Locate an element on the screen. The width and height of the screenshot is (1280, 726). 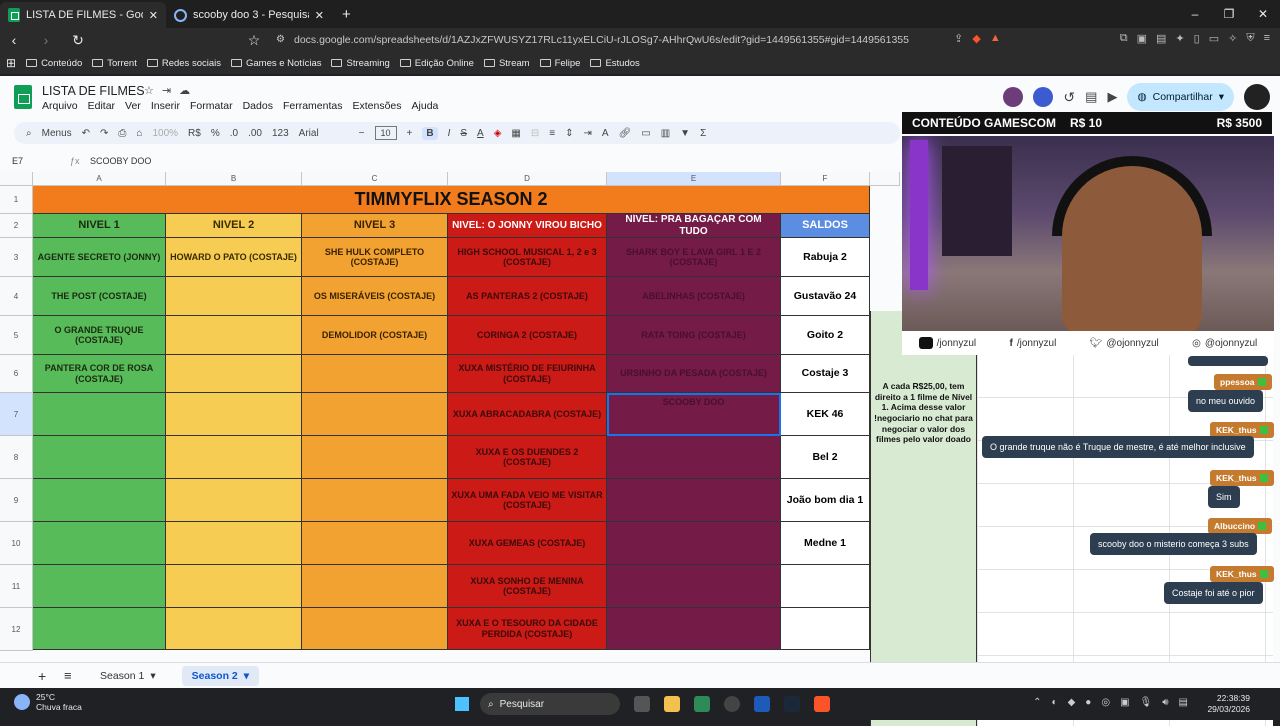
sheet-tab-season-1: Season 1 ▾ is located at coordinates (128, 676).